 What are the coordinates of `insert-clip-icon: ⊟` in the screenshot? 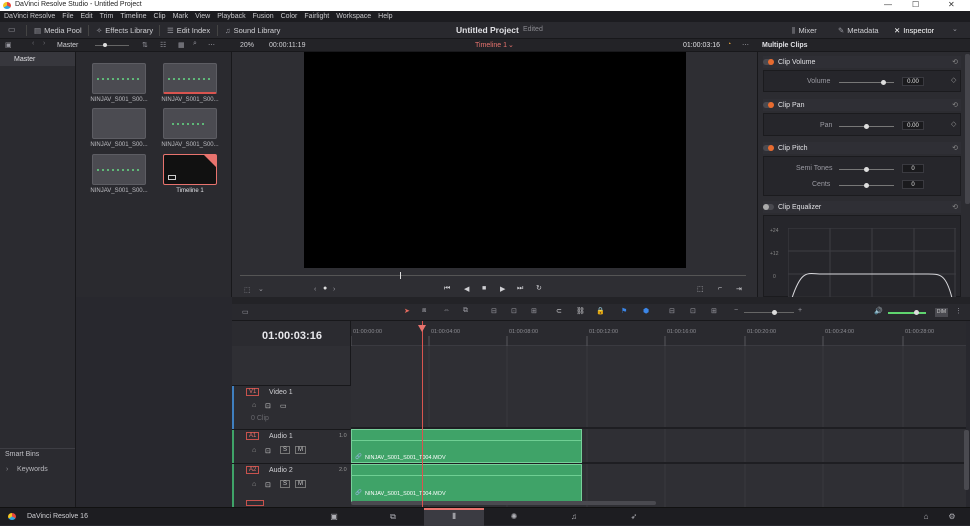 It's located at (494, 311).